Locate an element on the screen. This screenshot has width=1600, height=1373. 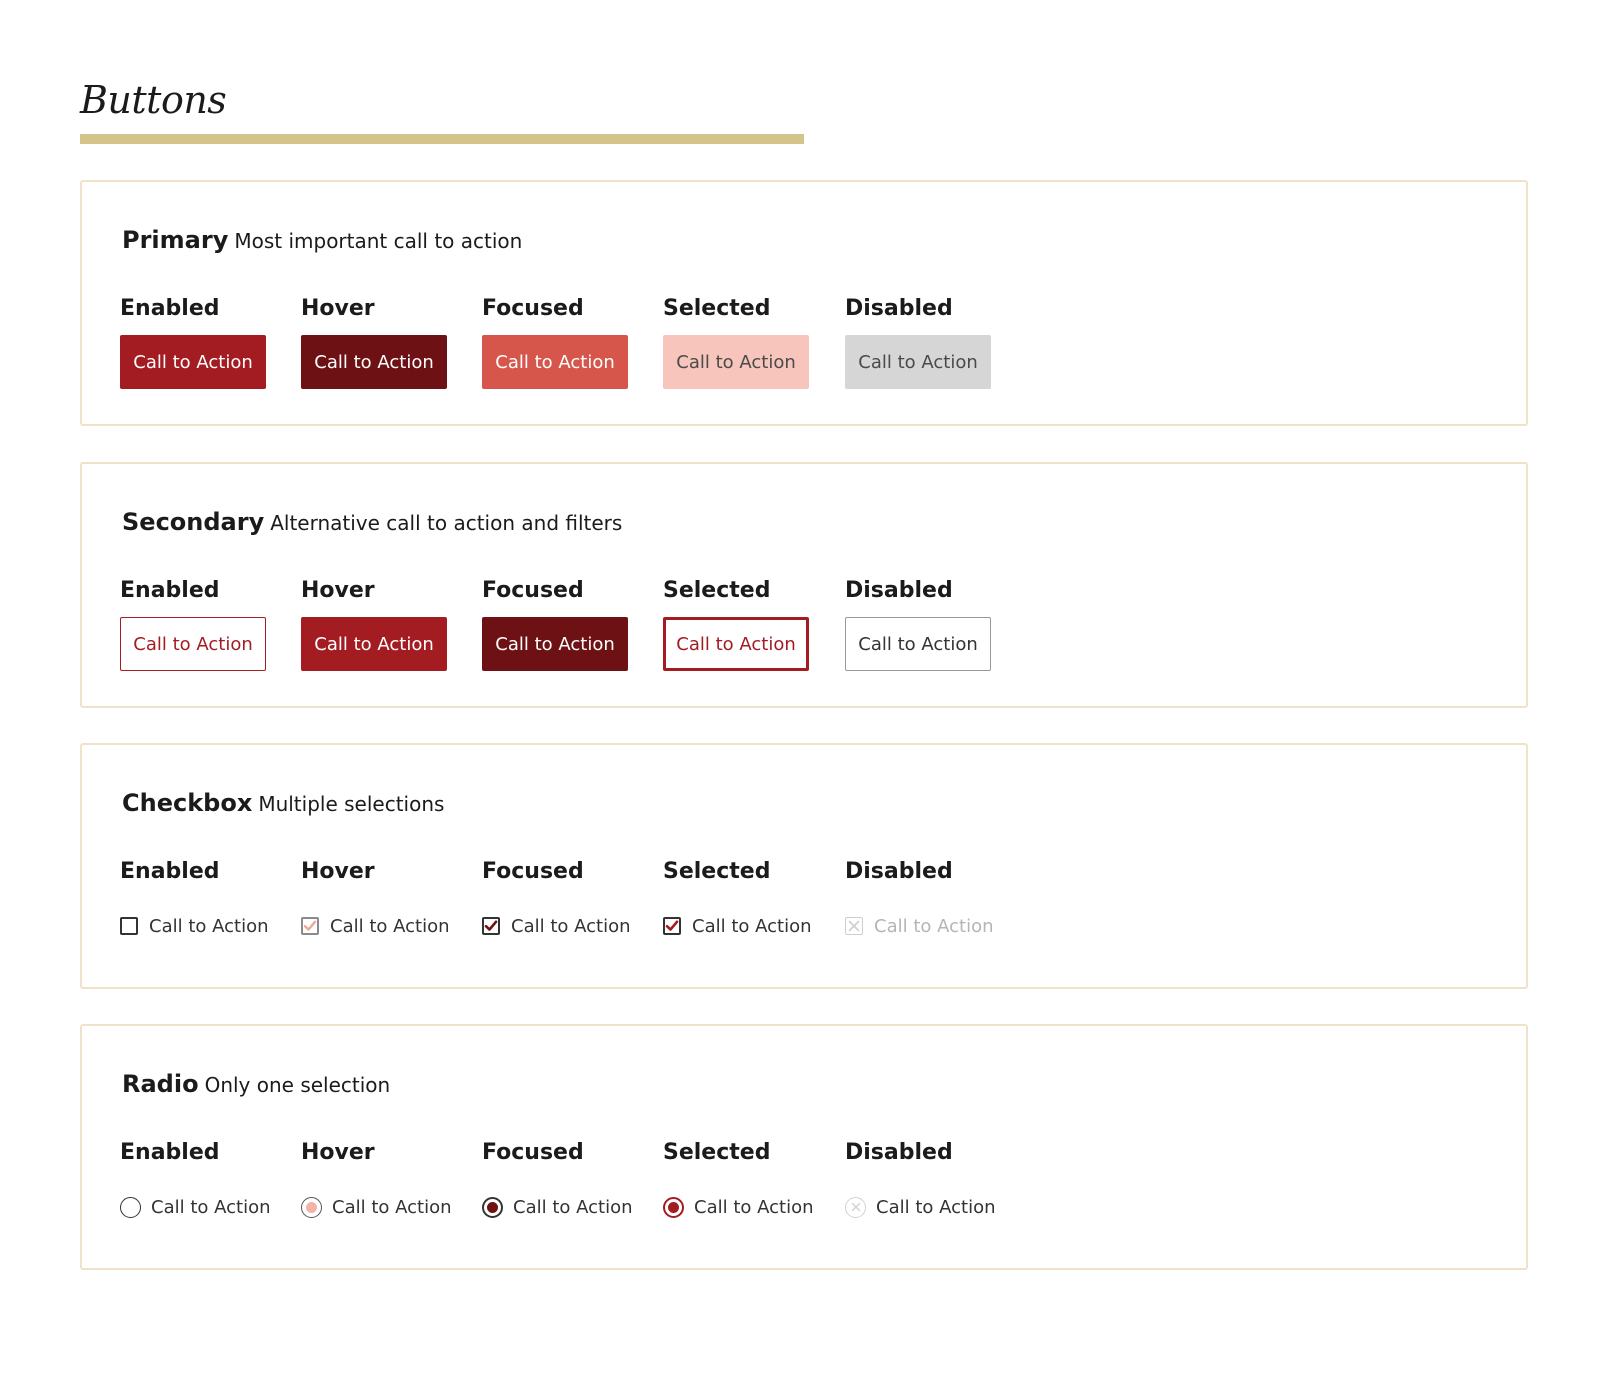
section-description: Only one selection is located at coordinates (297, 1085).